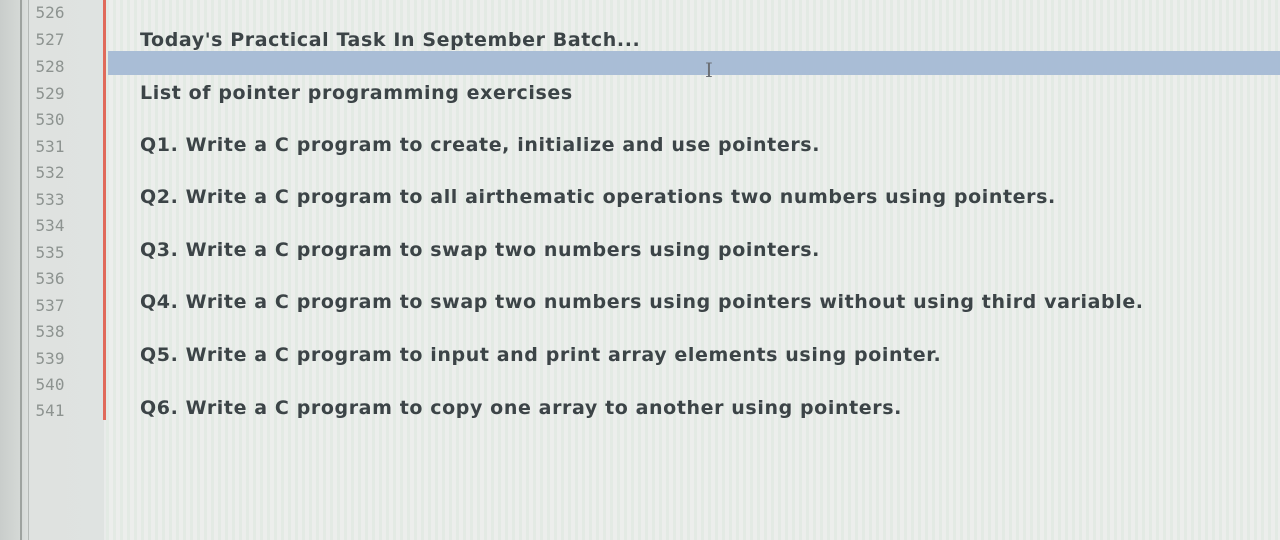 This screenshot has height=540, width=1280. What do you see at coordinates (50, 225) in the screenshot?
I see `line-number: 534` at bounding box center [50, 225].